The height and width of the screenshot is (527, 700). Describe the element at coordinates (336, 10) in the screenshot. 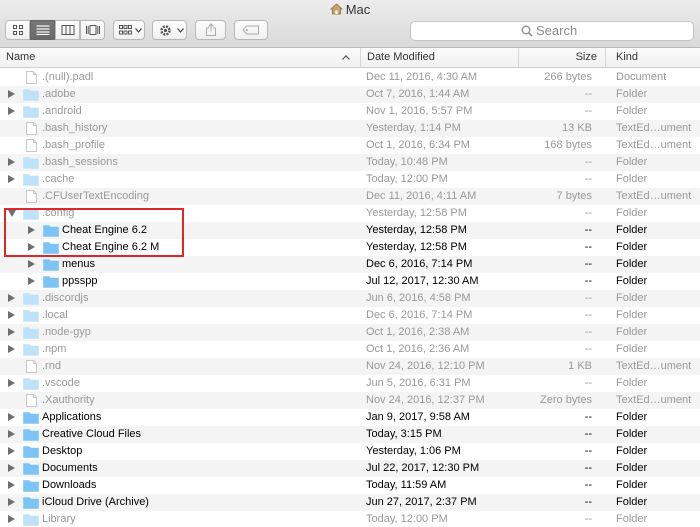

I see `home-icon` at that location.